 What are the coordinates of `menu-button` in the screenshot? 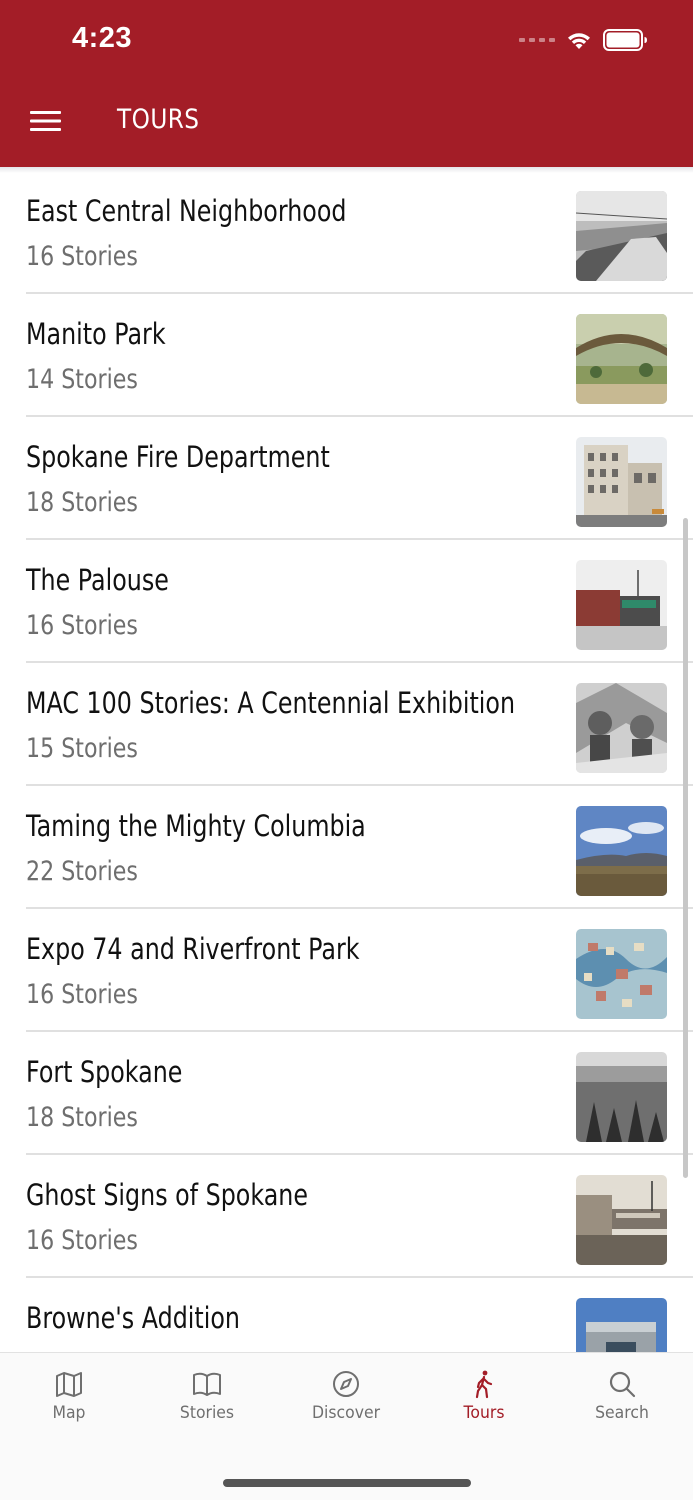 It's located at (46, 121).